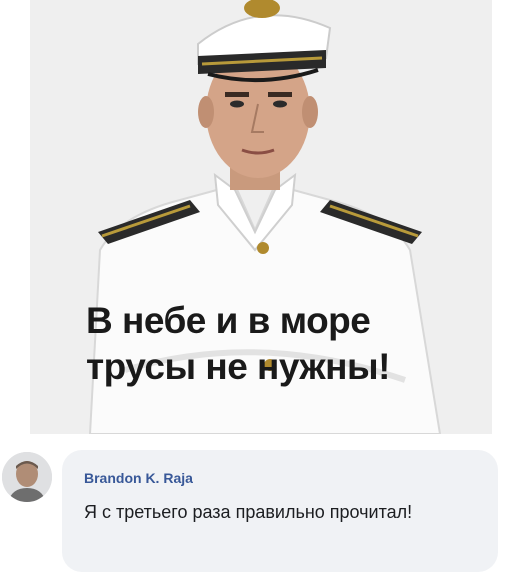  Describe the element at coordinates (276, 344) in the screenshot. I see `meme-caption: В небе и в море трусы не нужны!` at that location.